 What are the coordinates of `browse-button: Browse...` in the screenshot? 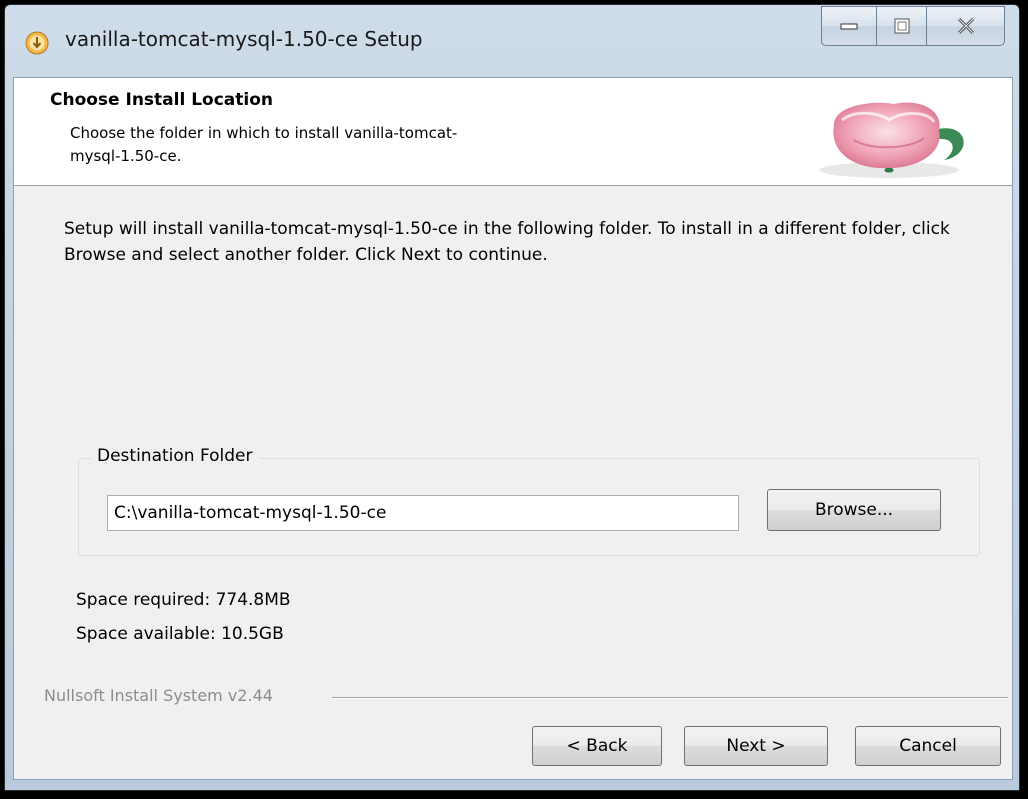 It's located at (854, 510).